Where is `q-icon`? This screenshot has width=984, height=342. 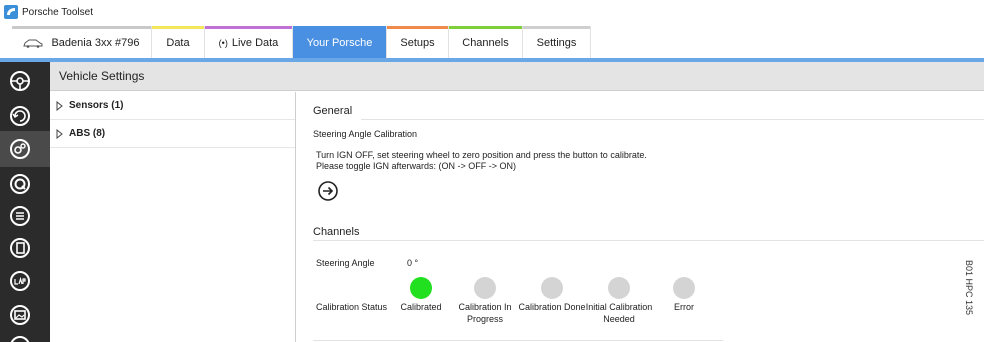 q-icon is located at coordinates (20, 184).